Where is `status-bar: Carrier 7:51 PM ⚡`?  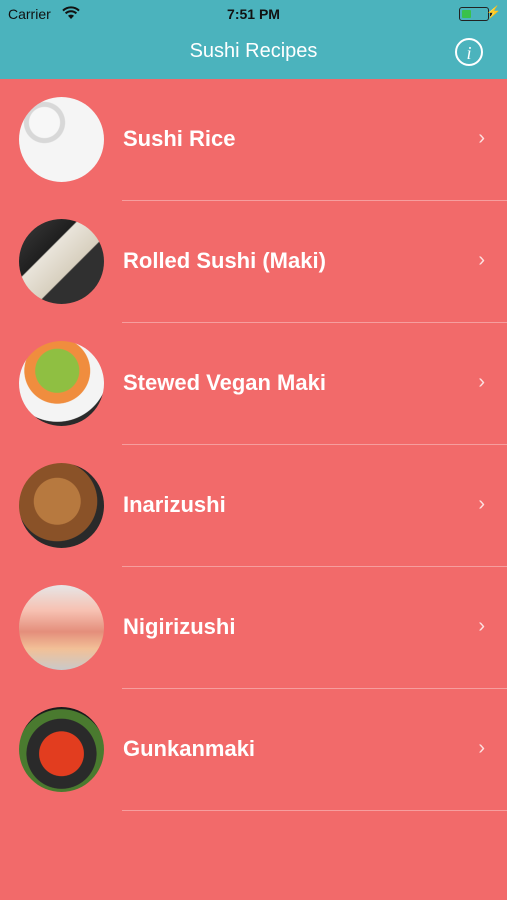
status-bar: Carrier 7:51 PM ⚡ is located at coordinates (253, 14).